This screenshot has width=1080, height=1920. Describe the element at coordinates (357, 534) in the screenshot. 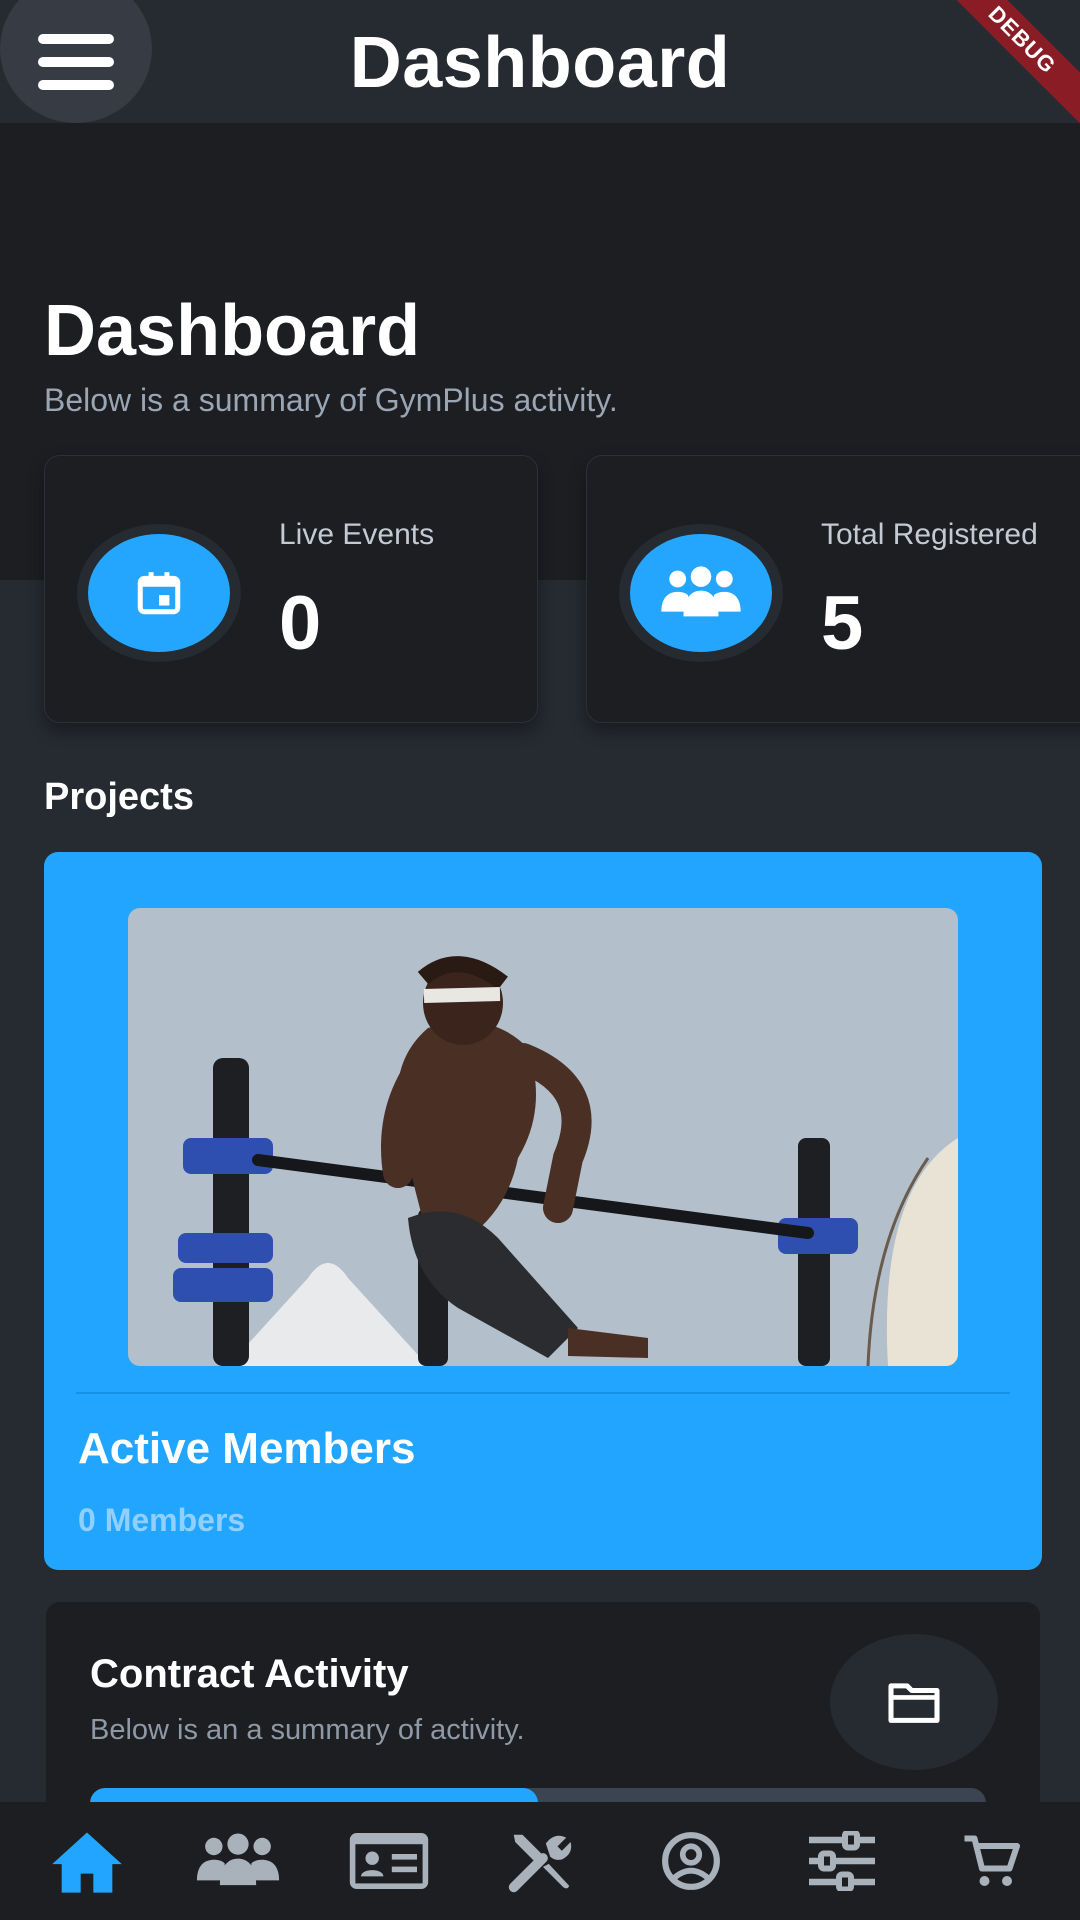

I see `stat-label: Live Events` at that location.